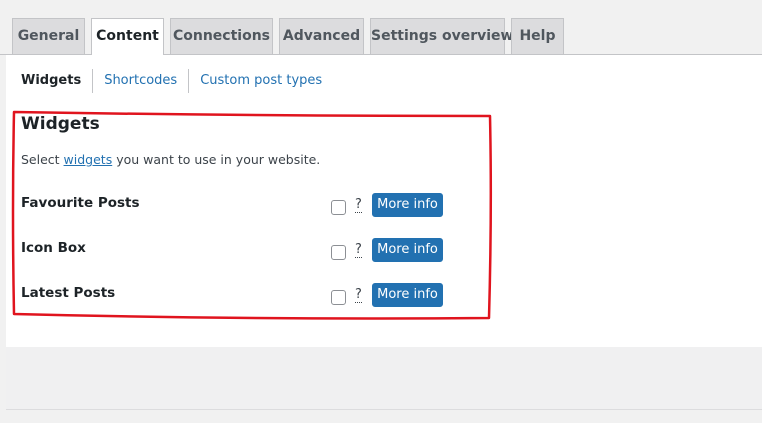  I want to click on widget-help-favourite-posts: ?, so click(358, 205).